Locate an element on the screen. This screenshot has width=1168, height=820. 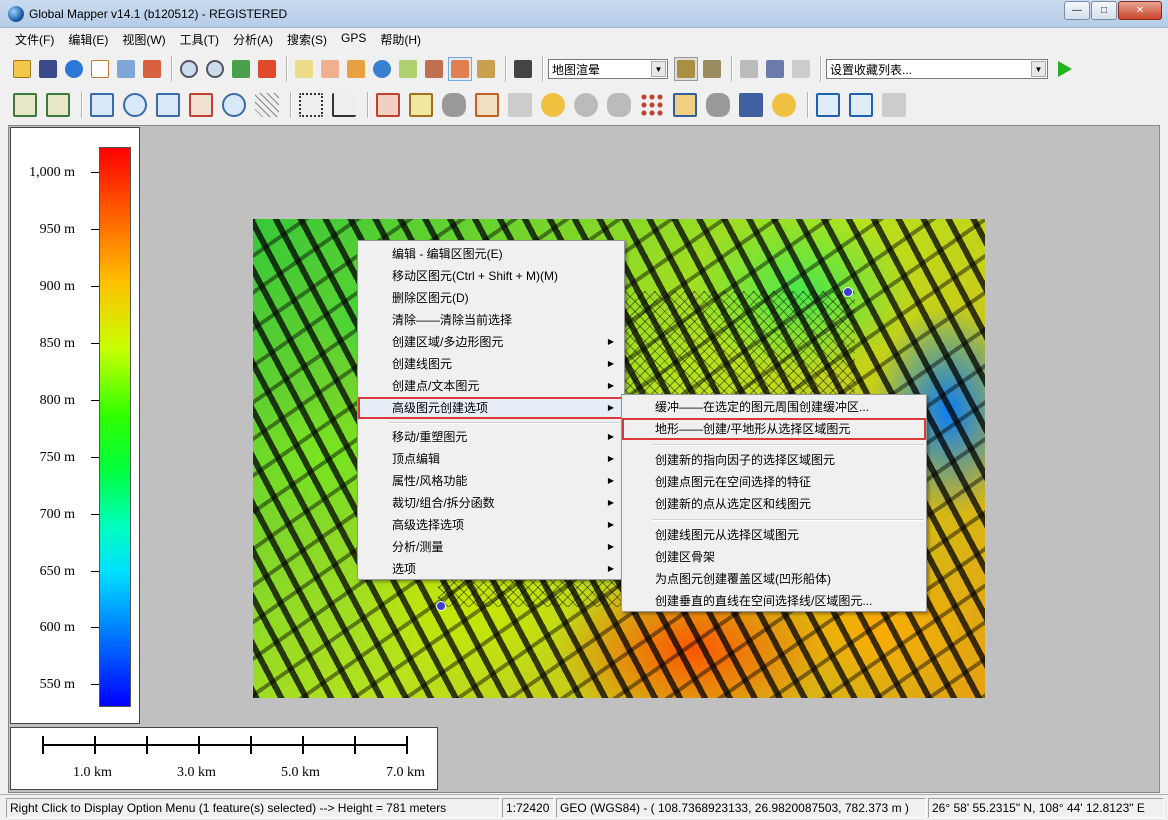
submenu-item-concave-hull: 为点图元创建覆盖区域(凹形船体) is located at coordinates (774, 579).